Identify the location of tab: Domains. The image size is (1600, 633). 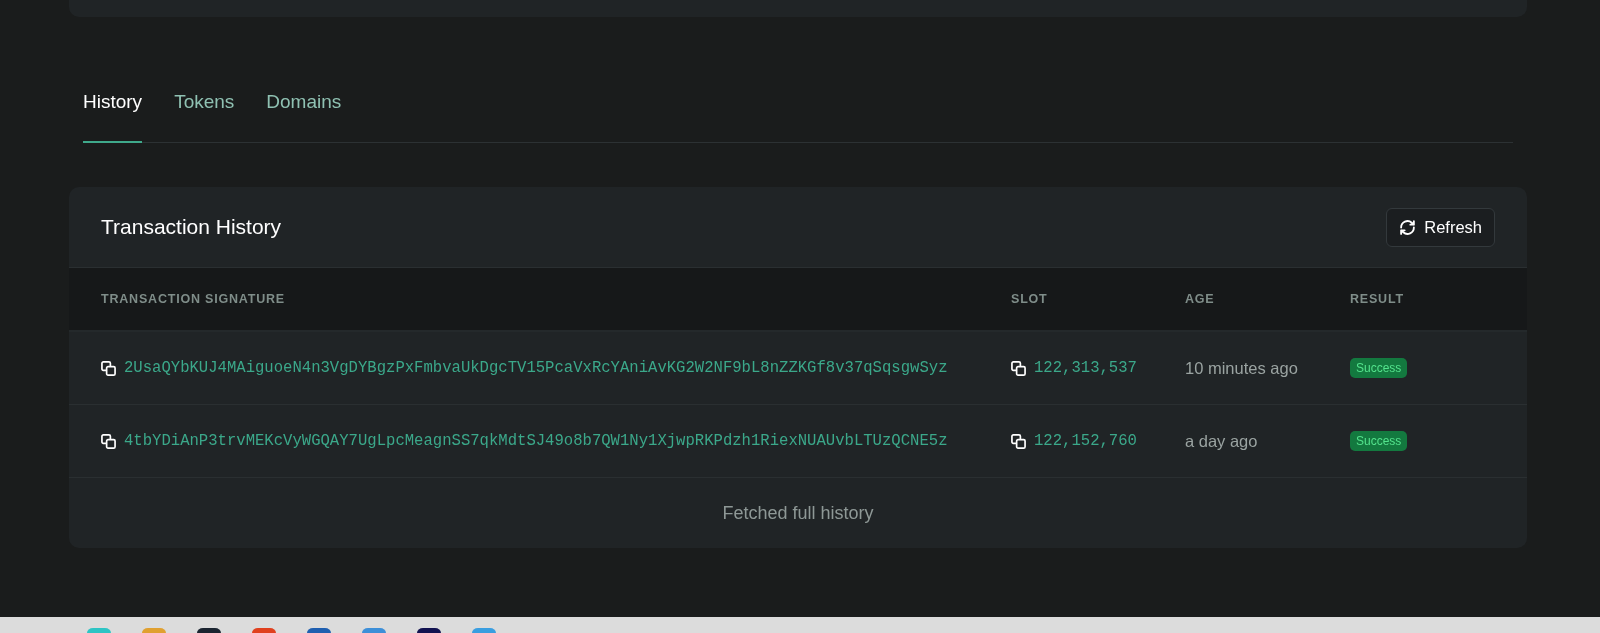
(304, 111).